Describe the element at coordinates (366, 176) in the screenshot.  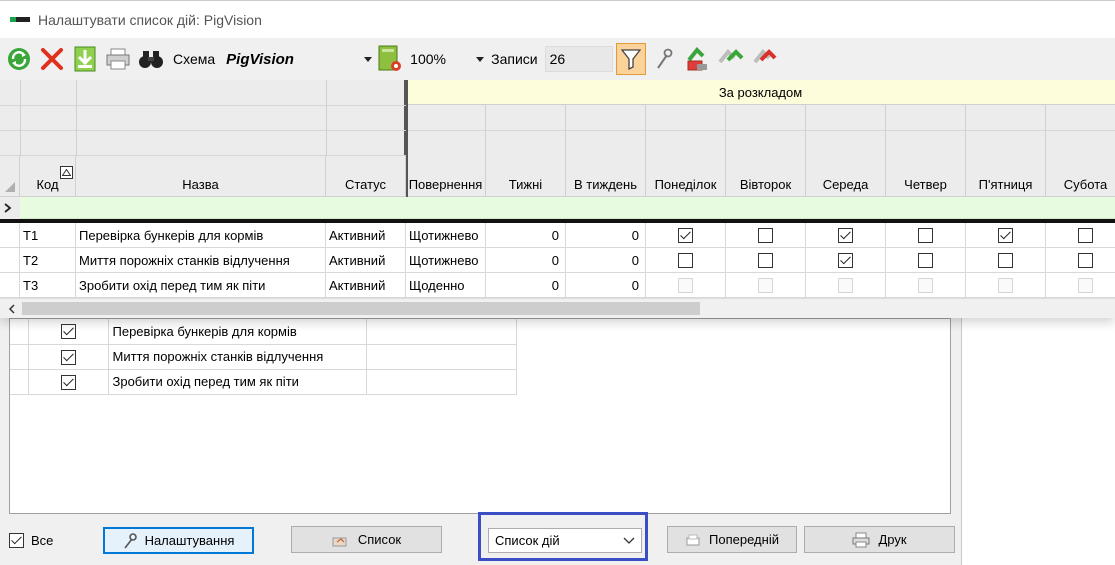
I see `column-header-status: Статус` at that location.